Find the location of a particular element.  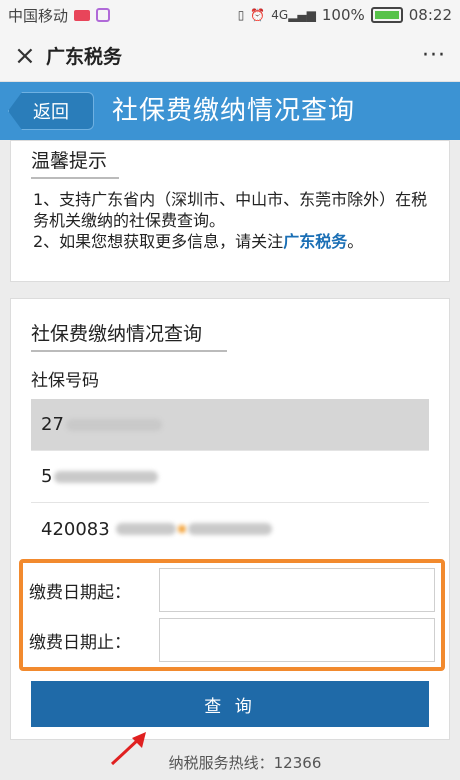

network-type: 4G is located at coordinates (280, 15).